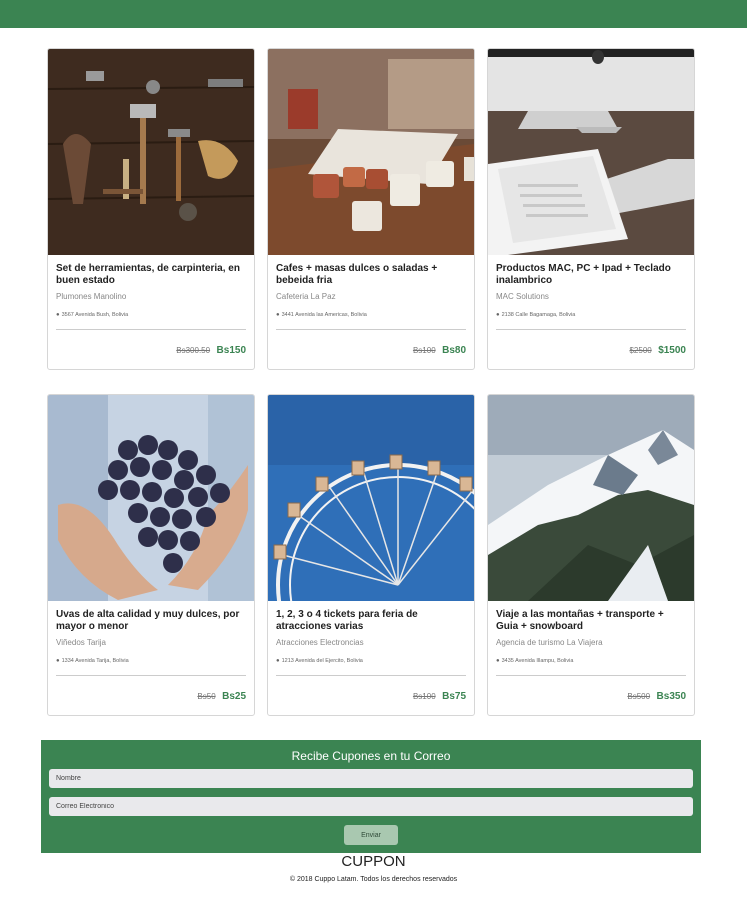 Image resolution: width=747 pixels, height=905 pixels. What do you see at coordinates (538, 315) in the screenshot?
I see `address-text: 2138 Calle Bagamaga, Bolivia` at bounding box center [538, 315].